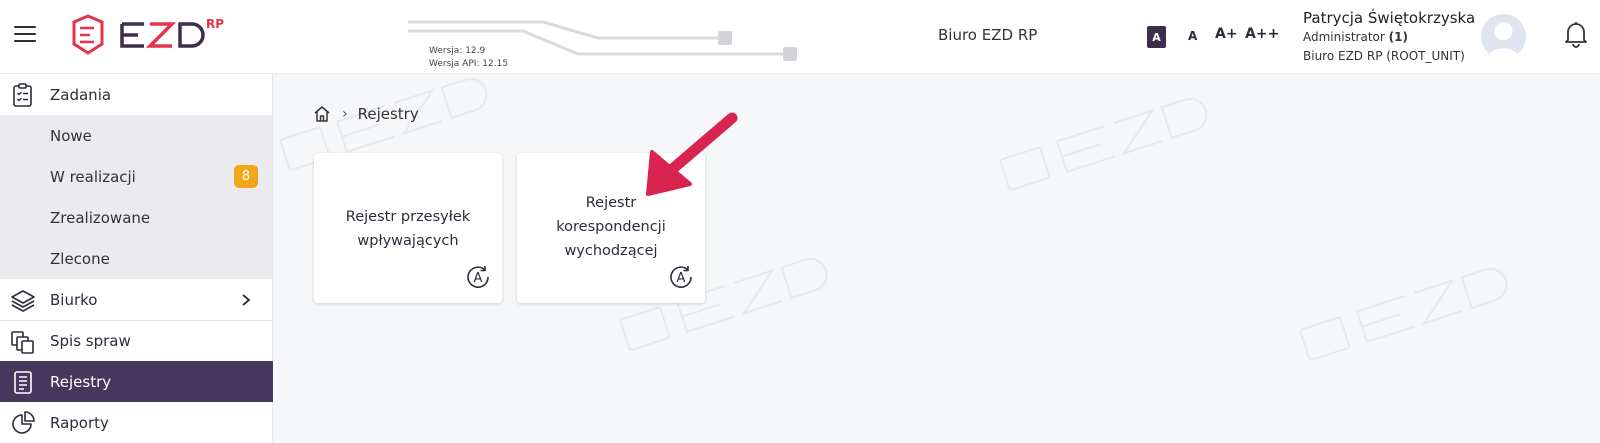 The image size is (1600, 443). What do you see at coordinates (153, 35) in the screenshot?
I see `ezd-rp-logo: RP` at bounding box center [153, 35].